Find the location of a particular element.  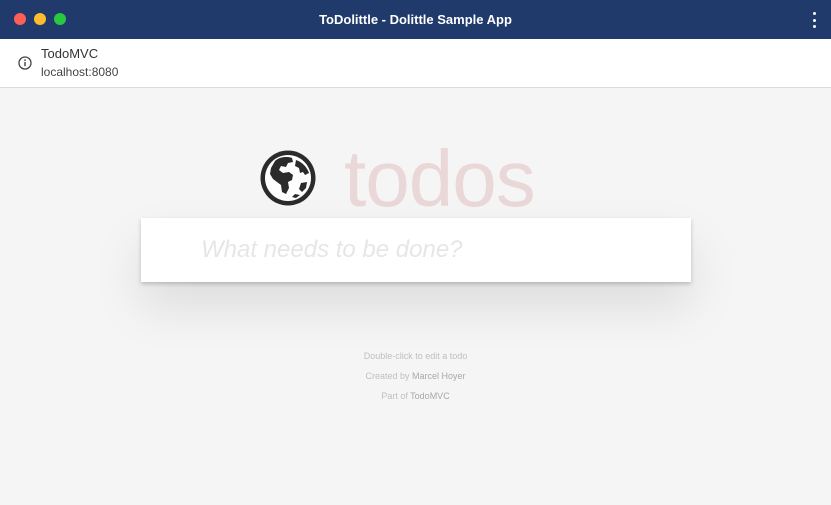

globe-icon is located at coordinates (288, 178).